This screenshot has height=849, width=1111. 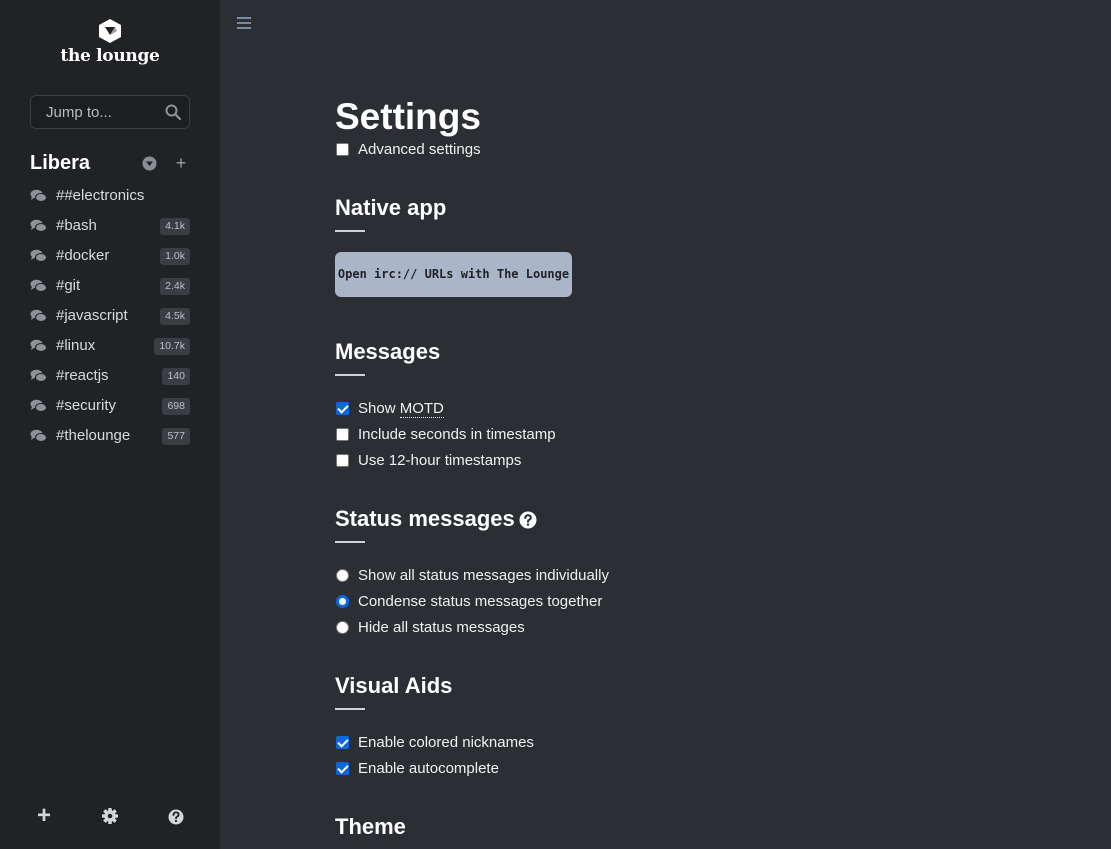 I want to click on colored-nicks-label: Enable colored nicknames, so click(x=446, y=742).